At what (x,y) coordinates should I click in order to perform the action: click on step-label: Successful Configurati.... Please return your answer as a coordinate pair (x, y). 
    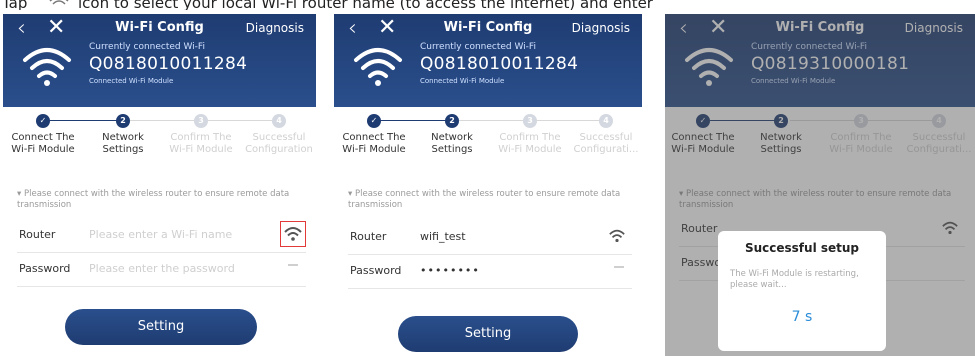
    Looking at the image, I should click on (606, 143).